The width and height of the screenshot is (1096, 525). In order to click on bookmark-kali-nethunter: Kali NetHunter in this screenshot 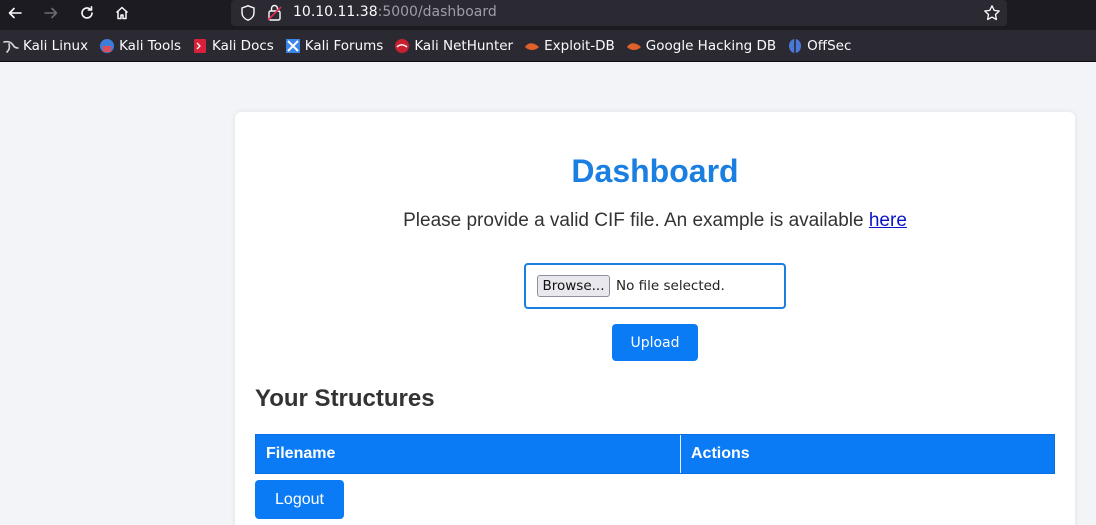, I will do `click(453, 46)`.